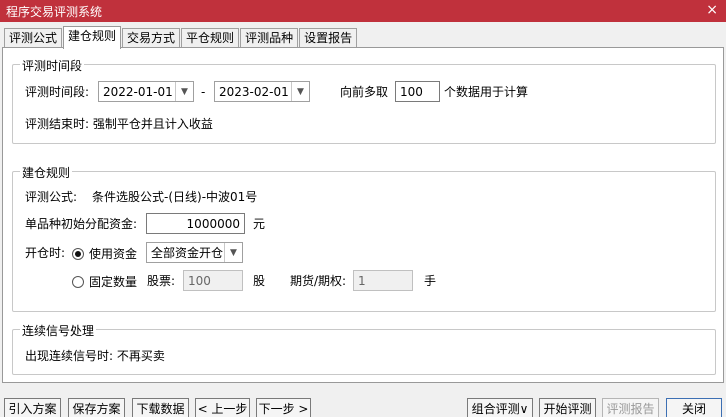  What do you see at coordinates (78, 253) in the screenshot?
I see `radio-checked-icon` at bounding box center [78, 253].